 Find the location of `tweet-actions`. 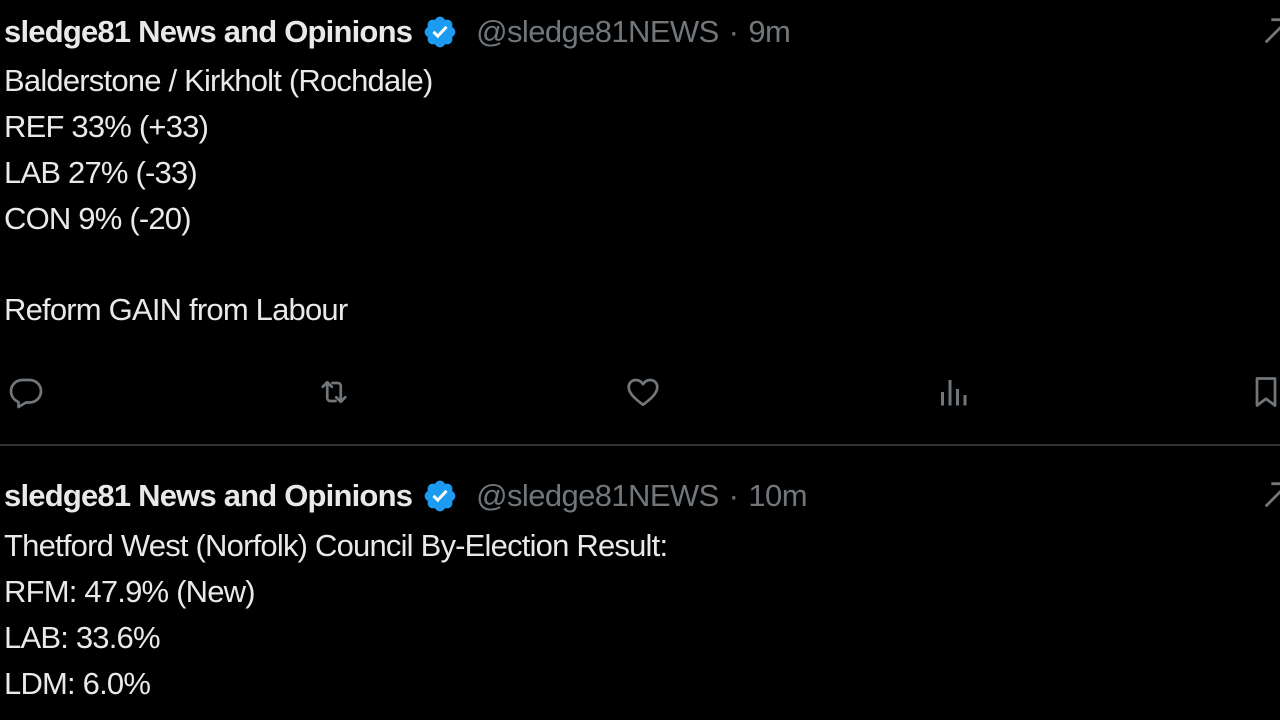

tweet-actions is located at coordinates (640, 392).